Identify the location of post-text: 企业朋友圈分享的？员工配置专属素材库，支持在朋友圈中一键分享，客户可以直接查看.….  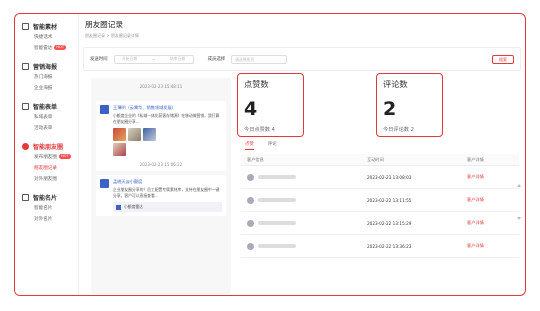
(166, 192).